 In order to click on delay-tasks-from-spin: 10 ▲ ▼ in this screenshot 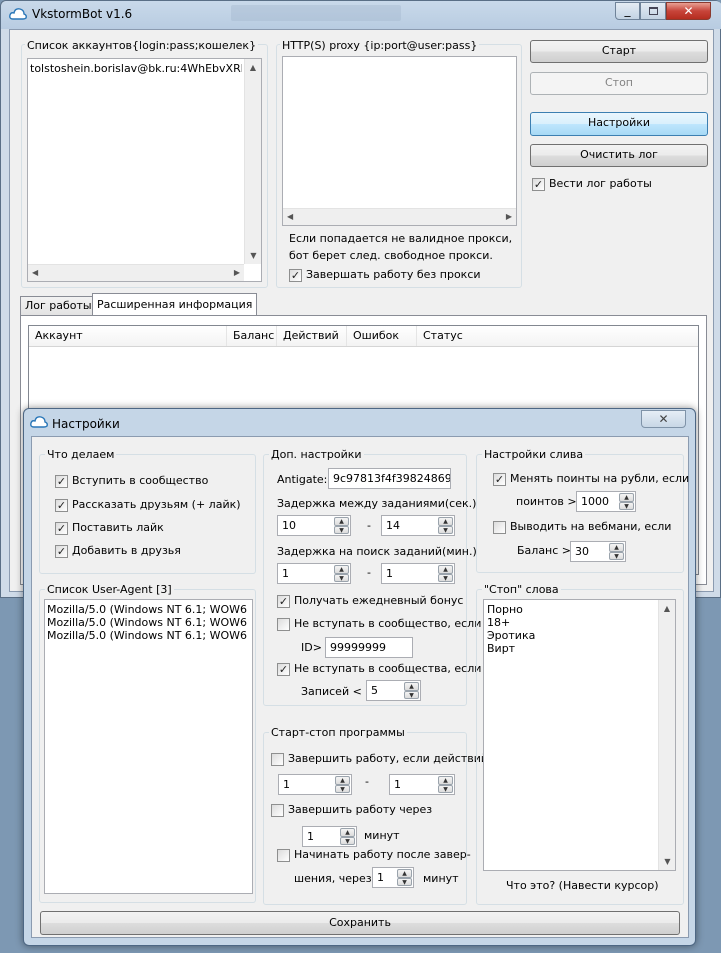, I will do `click(314, 525)`.